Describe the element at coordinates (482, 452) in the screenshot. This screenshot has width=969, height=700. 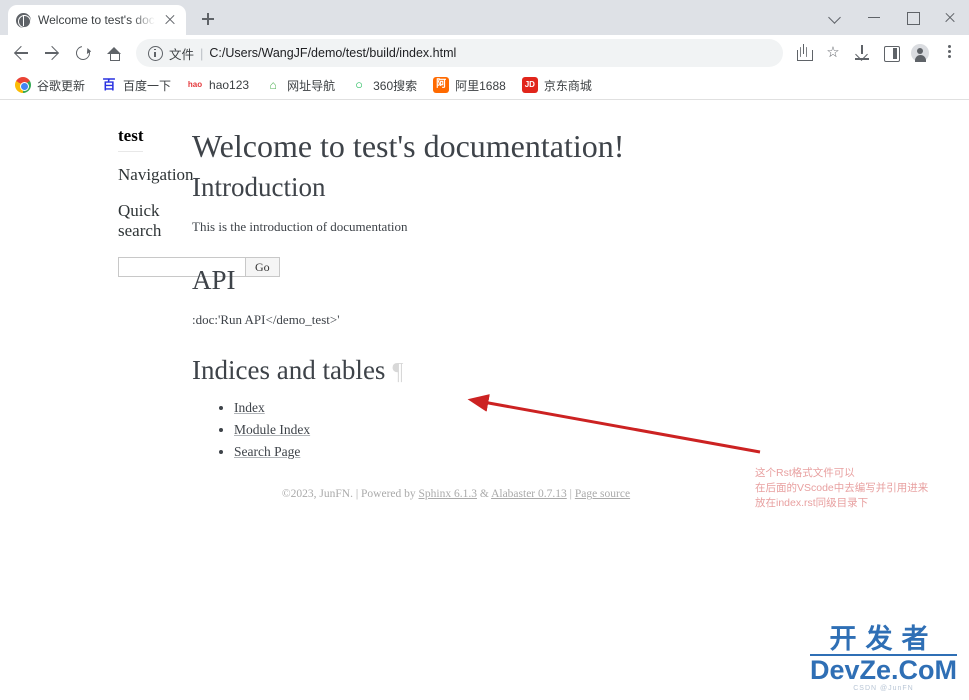
I see `list-item: Search Page` at that location.